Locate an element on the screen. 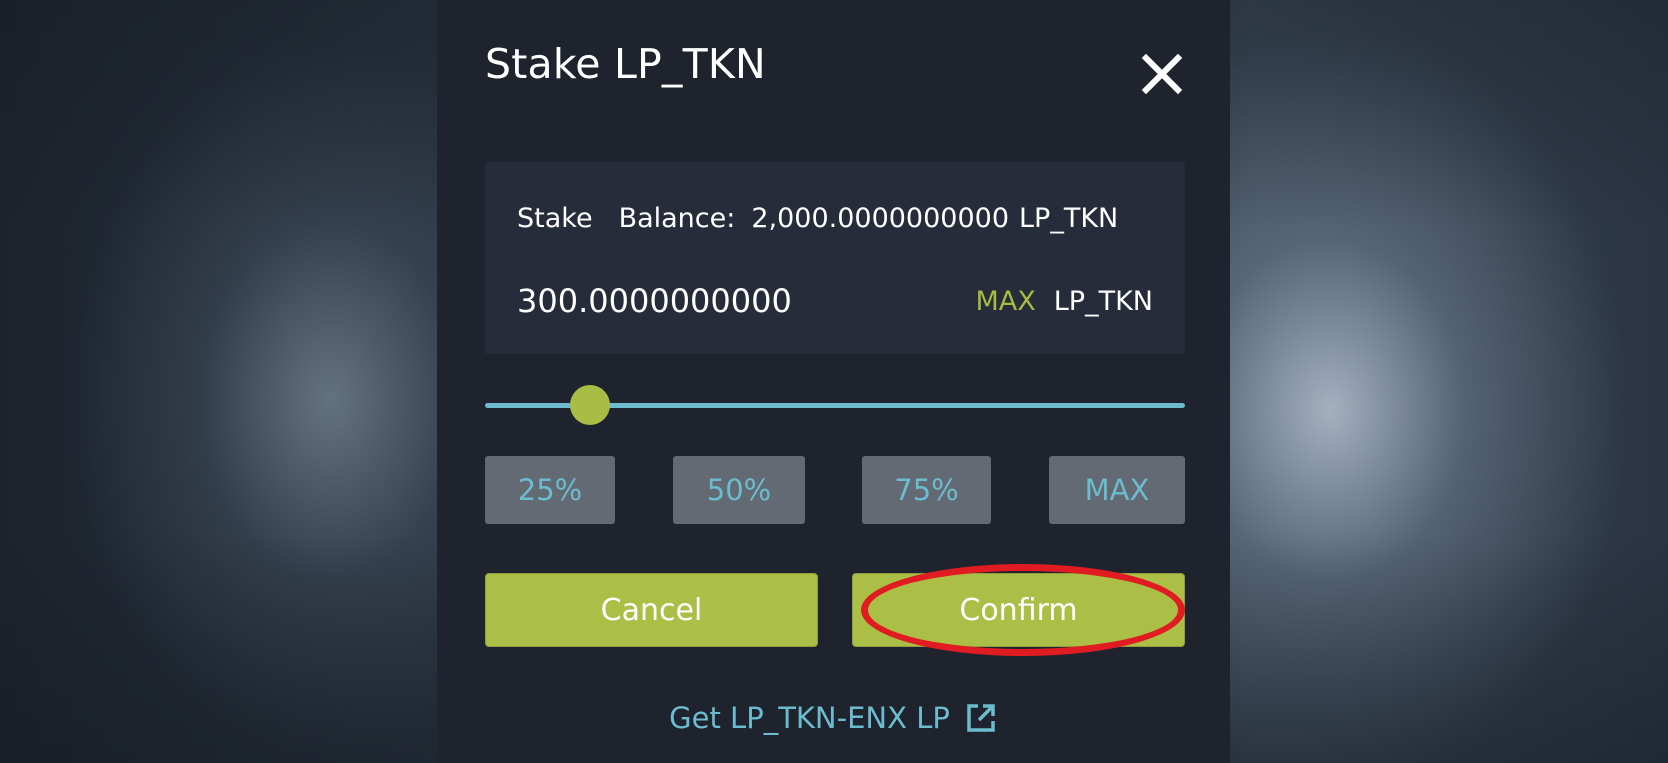 Image resolution: width=1668 pixels, height=763 pixels. amount-row: MAX LP_TKN is located at coordinates (835, 301).